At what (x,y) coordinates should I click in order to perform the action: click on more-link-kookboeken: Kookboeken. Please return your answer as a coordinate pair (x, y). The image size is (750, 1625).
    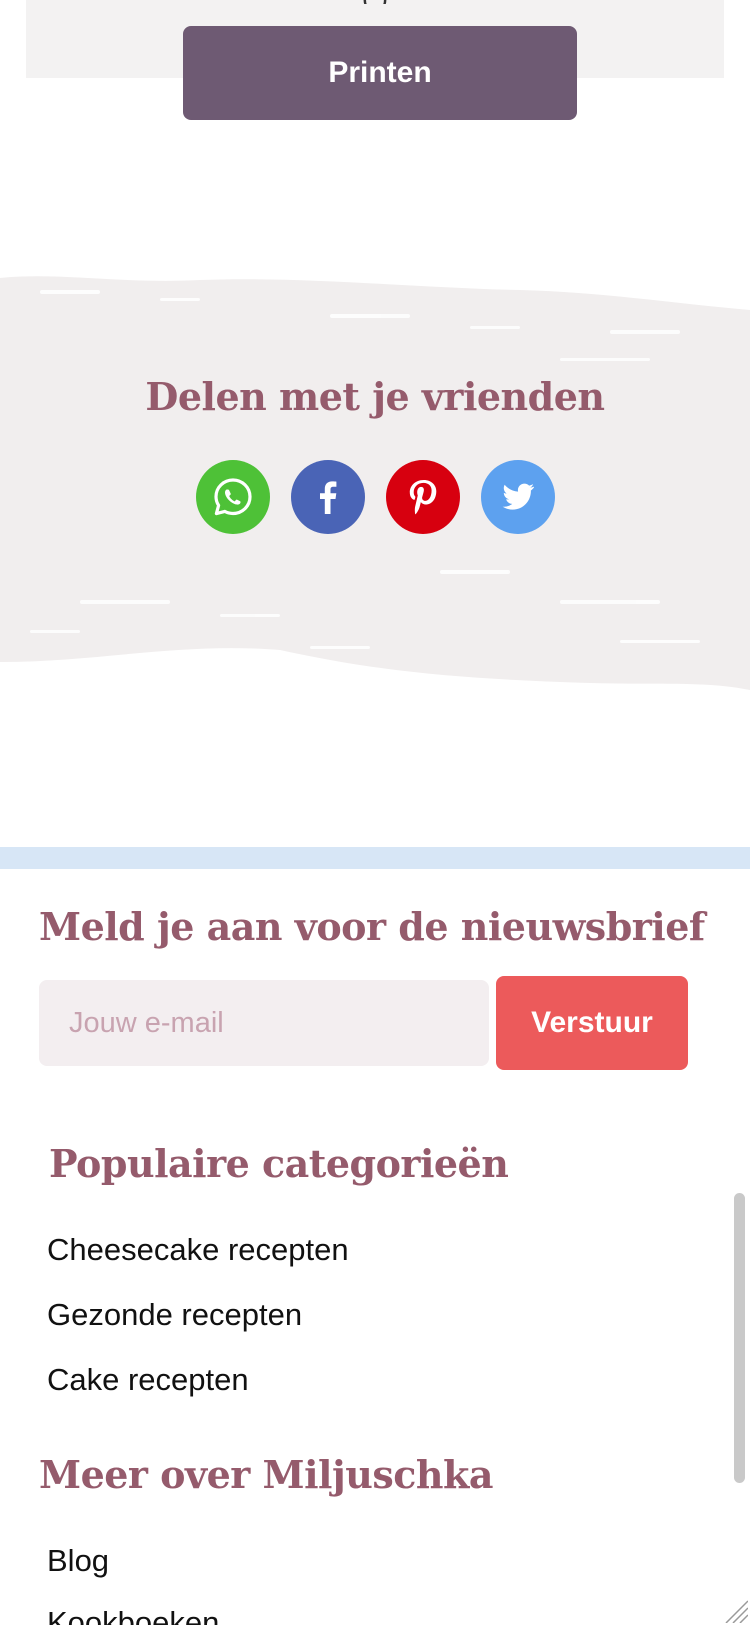
    Looking at the image, I should click on (133, 1613).